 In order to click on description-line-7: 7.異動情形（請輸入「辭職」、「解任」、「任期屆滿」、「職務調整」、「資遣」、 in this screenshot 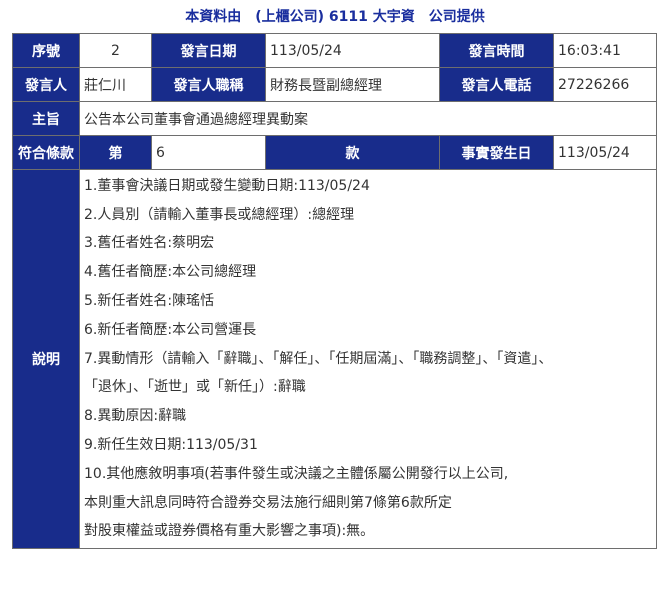, I will do `click(318, 358)`.